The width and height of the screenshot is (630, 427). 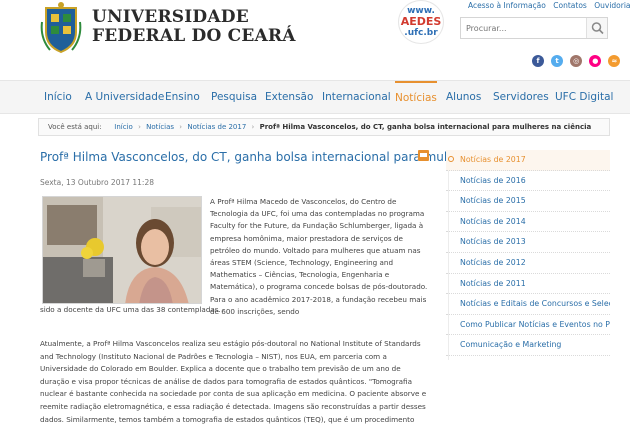 What do you see at coordinates (493, 262) in the screenshot?
I see `sidebar-item-label: Notícias de 2012` at bounding box center [493, 262].